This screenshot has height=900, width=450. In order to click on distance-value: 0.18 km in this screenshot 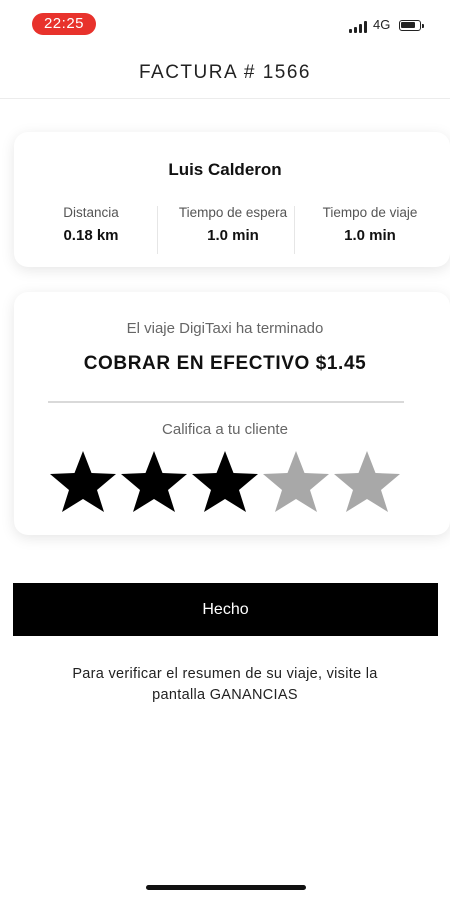, I will do `click(91, 235)`.